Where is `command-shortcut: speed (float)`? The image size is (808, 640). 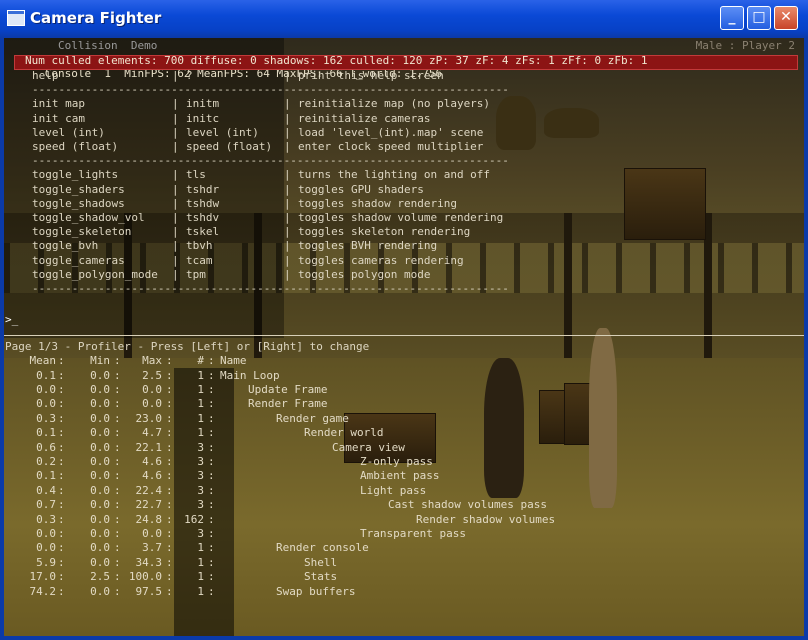
command-shortcut: speed (float) is located at coordinates (229, 146).